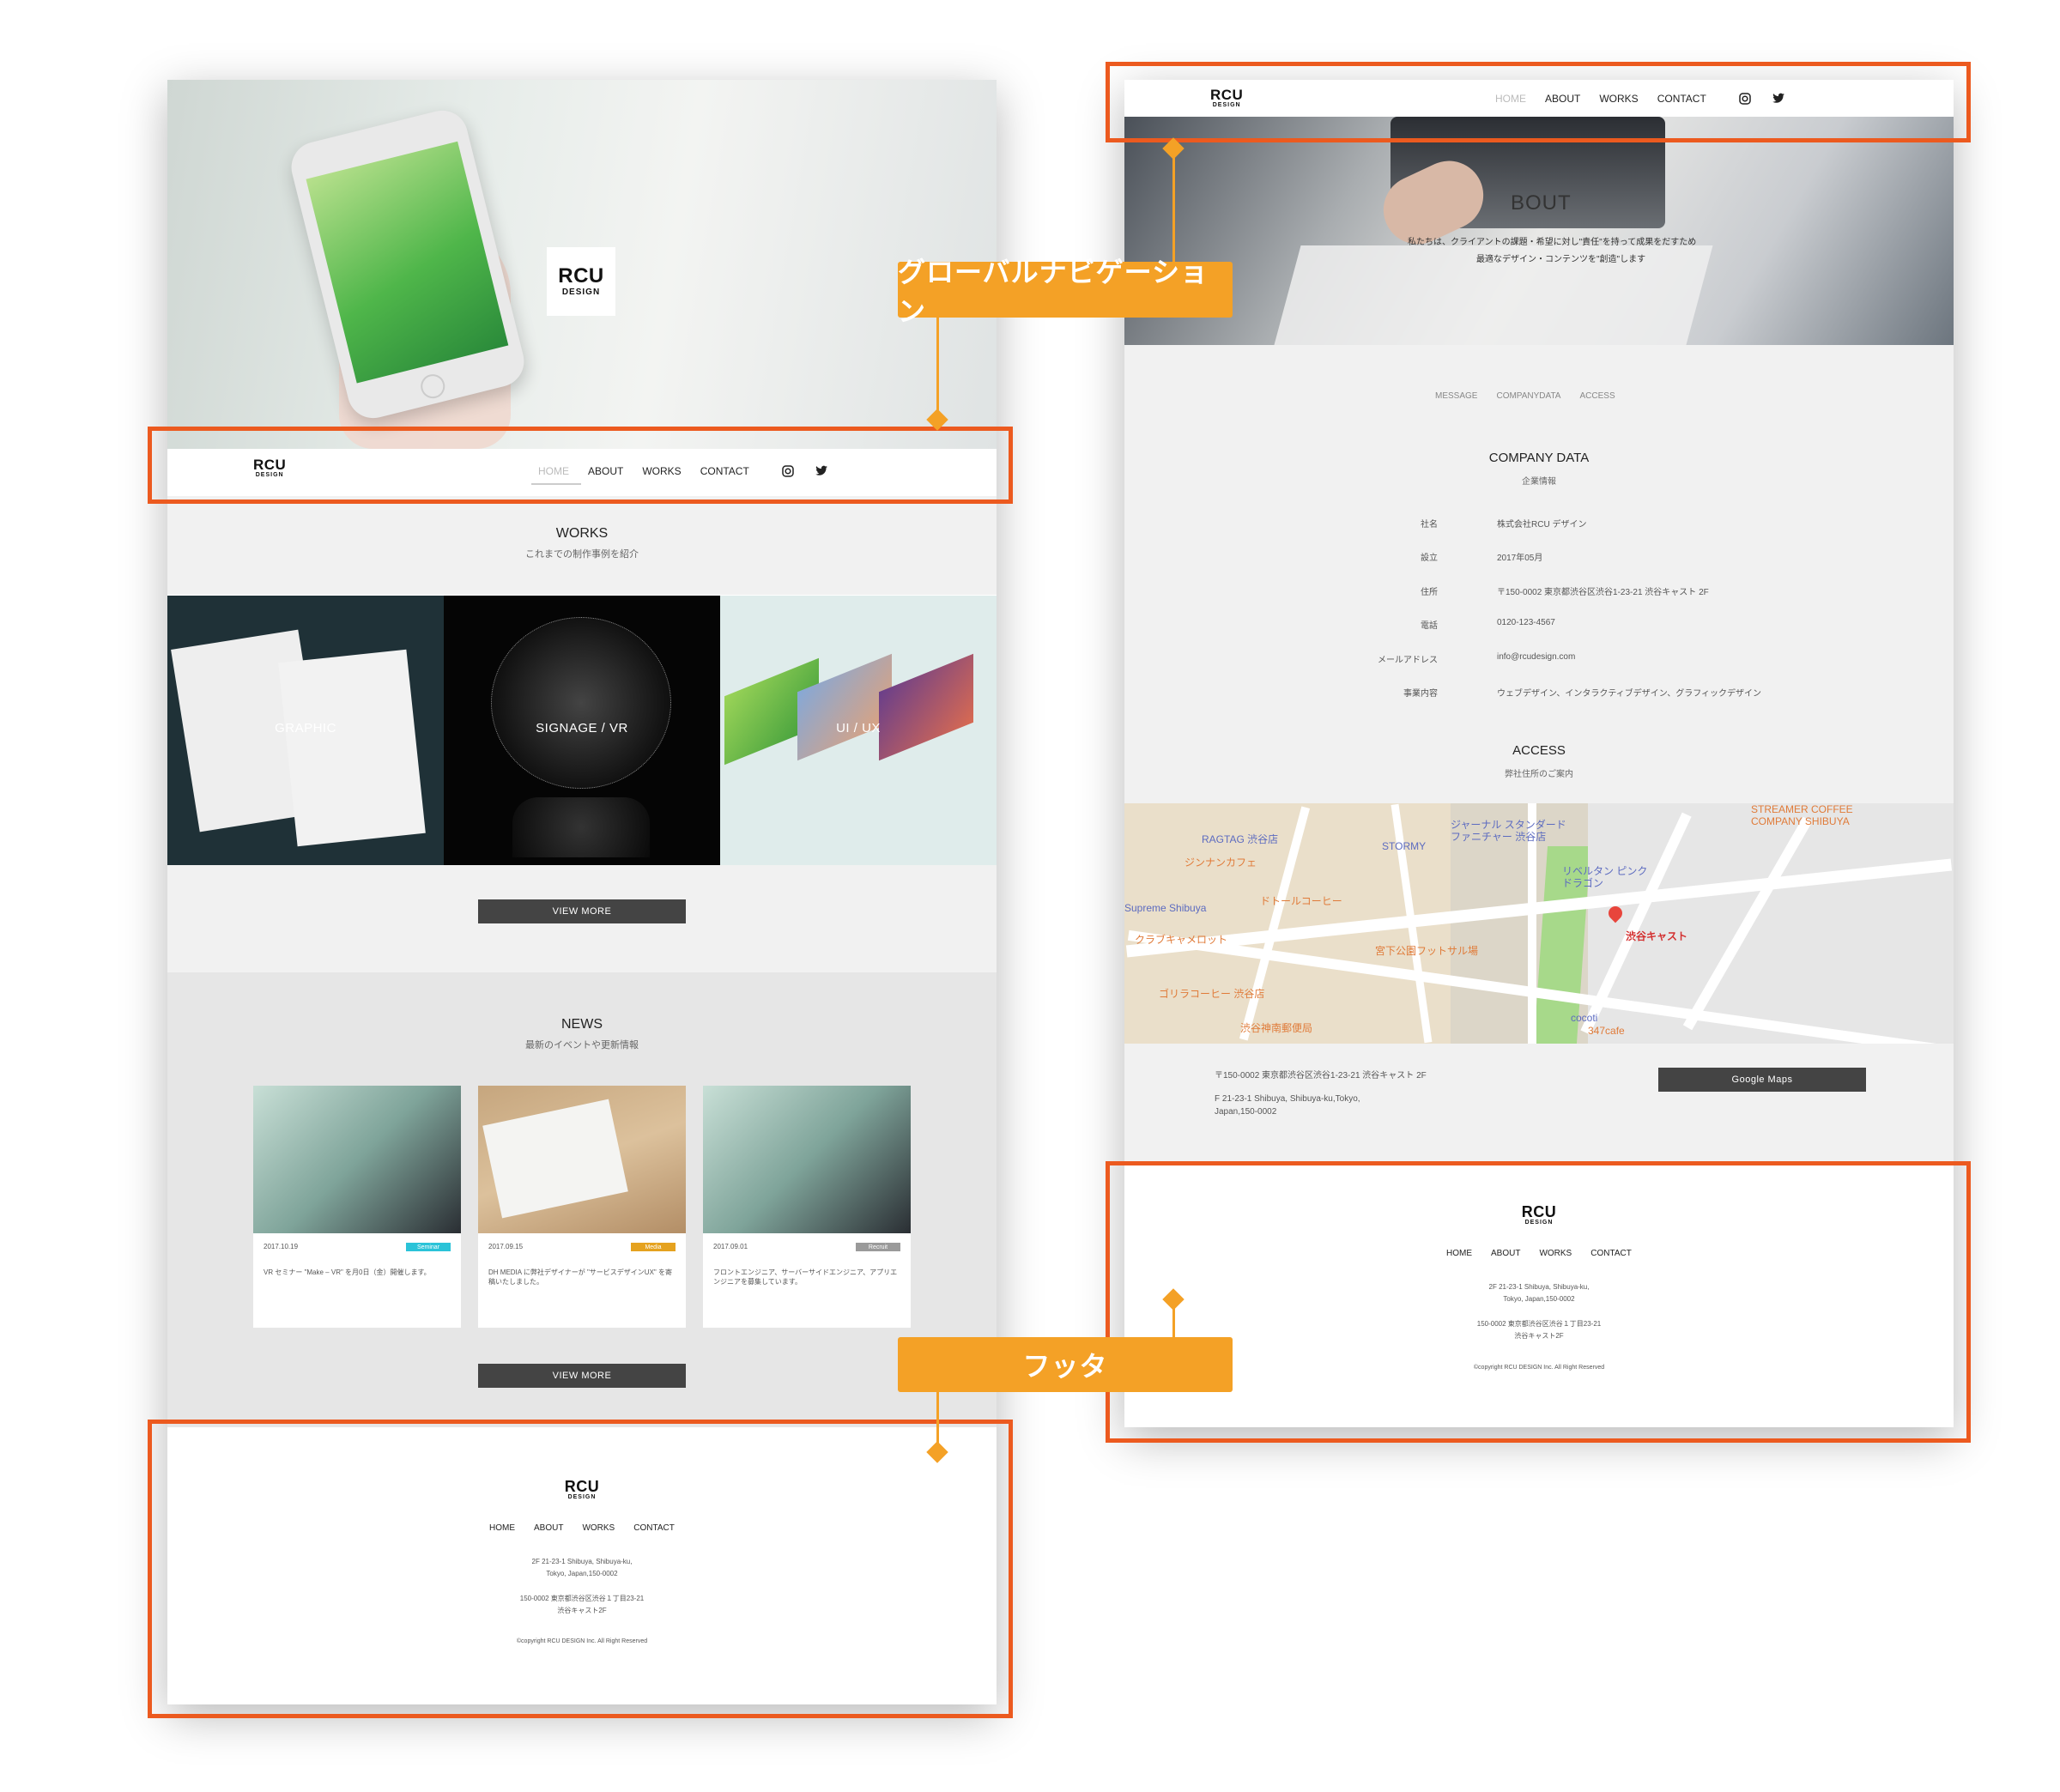 This screenshot has width=2060, height=1792. I want to click on company-row-value: 株式会社RCU デザイン, so click(1542, 525).